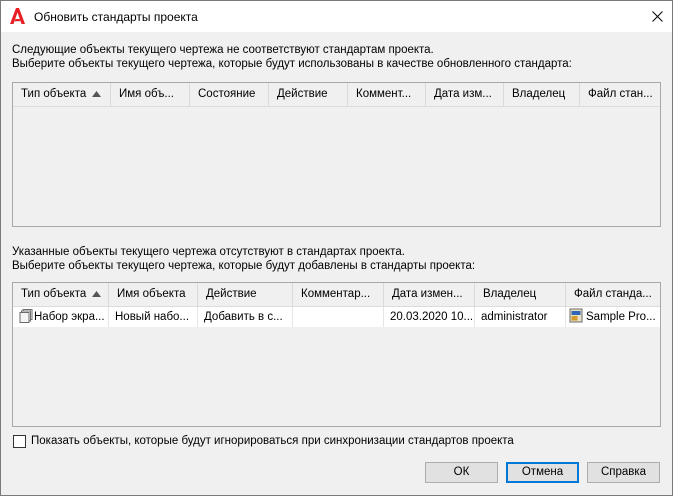 Image resolution: width=673 pixels, height=496 pixels. What do you see at coordinates (336, 16) in the screenshot?
I see `title-bar: Обновить стандарты проекта` at bounding box center [336, 16].